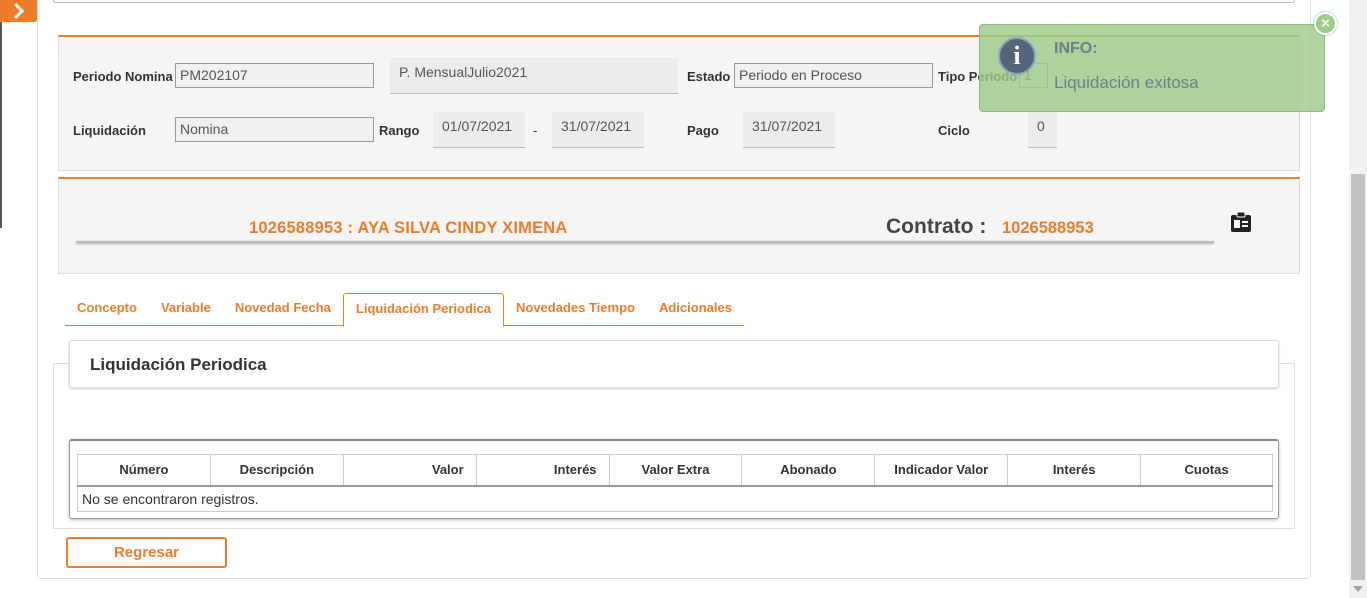 The height and width of the screenshot is (598, 1367). What do you see at coordinates (709, 76) in the screenshot?
I see `estado-label: Estado` at bounding box center [709, 76].